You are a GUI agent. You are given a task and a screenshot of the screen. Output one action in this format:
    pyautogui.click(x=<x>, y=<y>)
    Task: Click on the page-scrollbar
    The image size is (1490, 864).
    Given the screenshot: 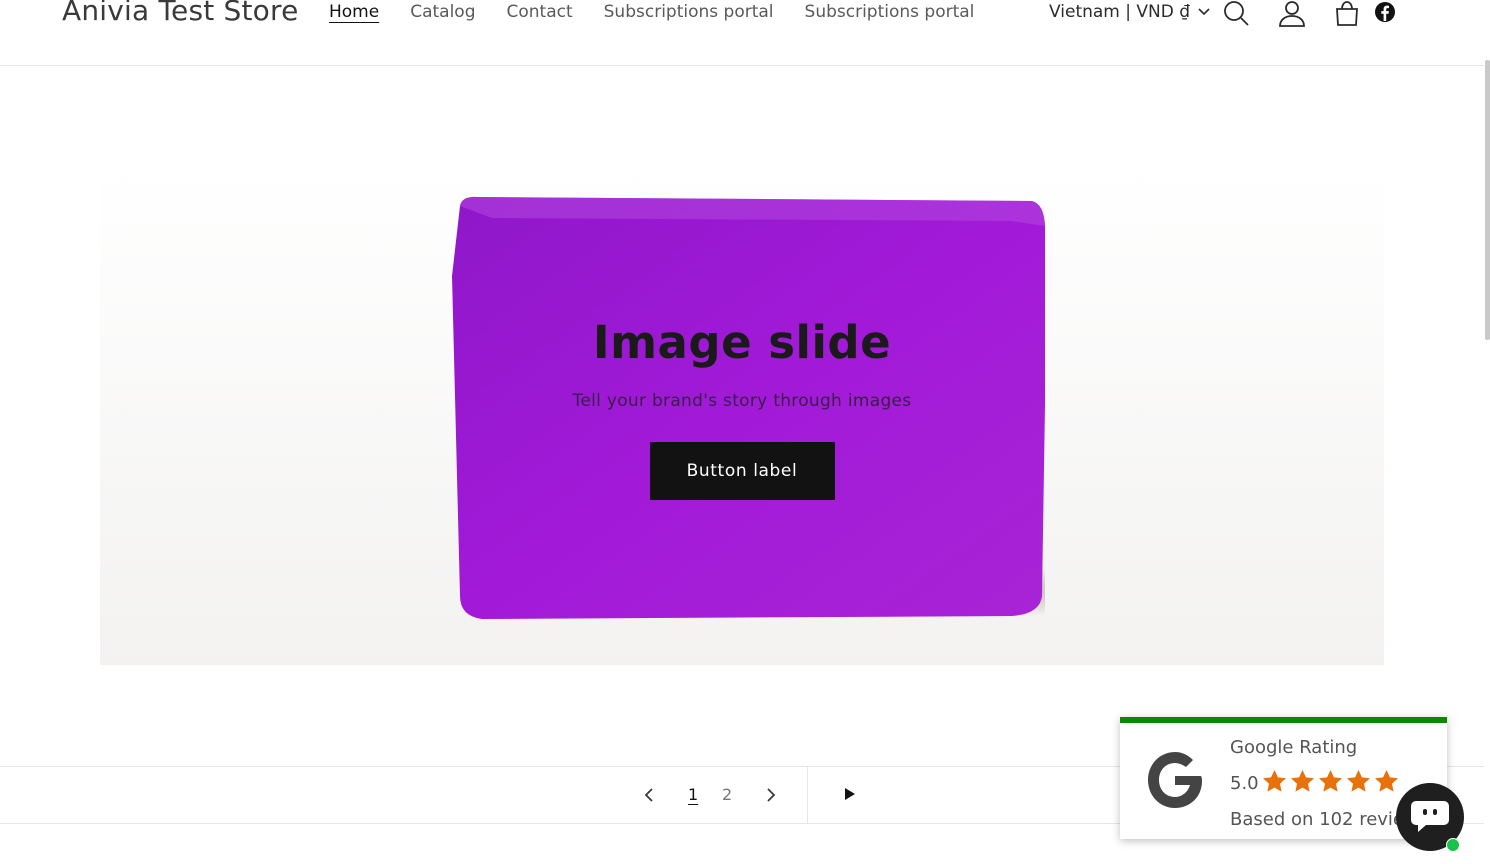 What is the action you would take?
    pyautogui.click(x=1487, y=200)
    